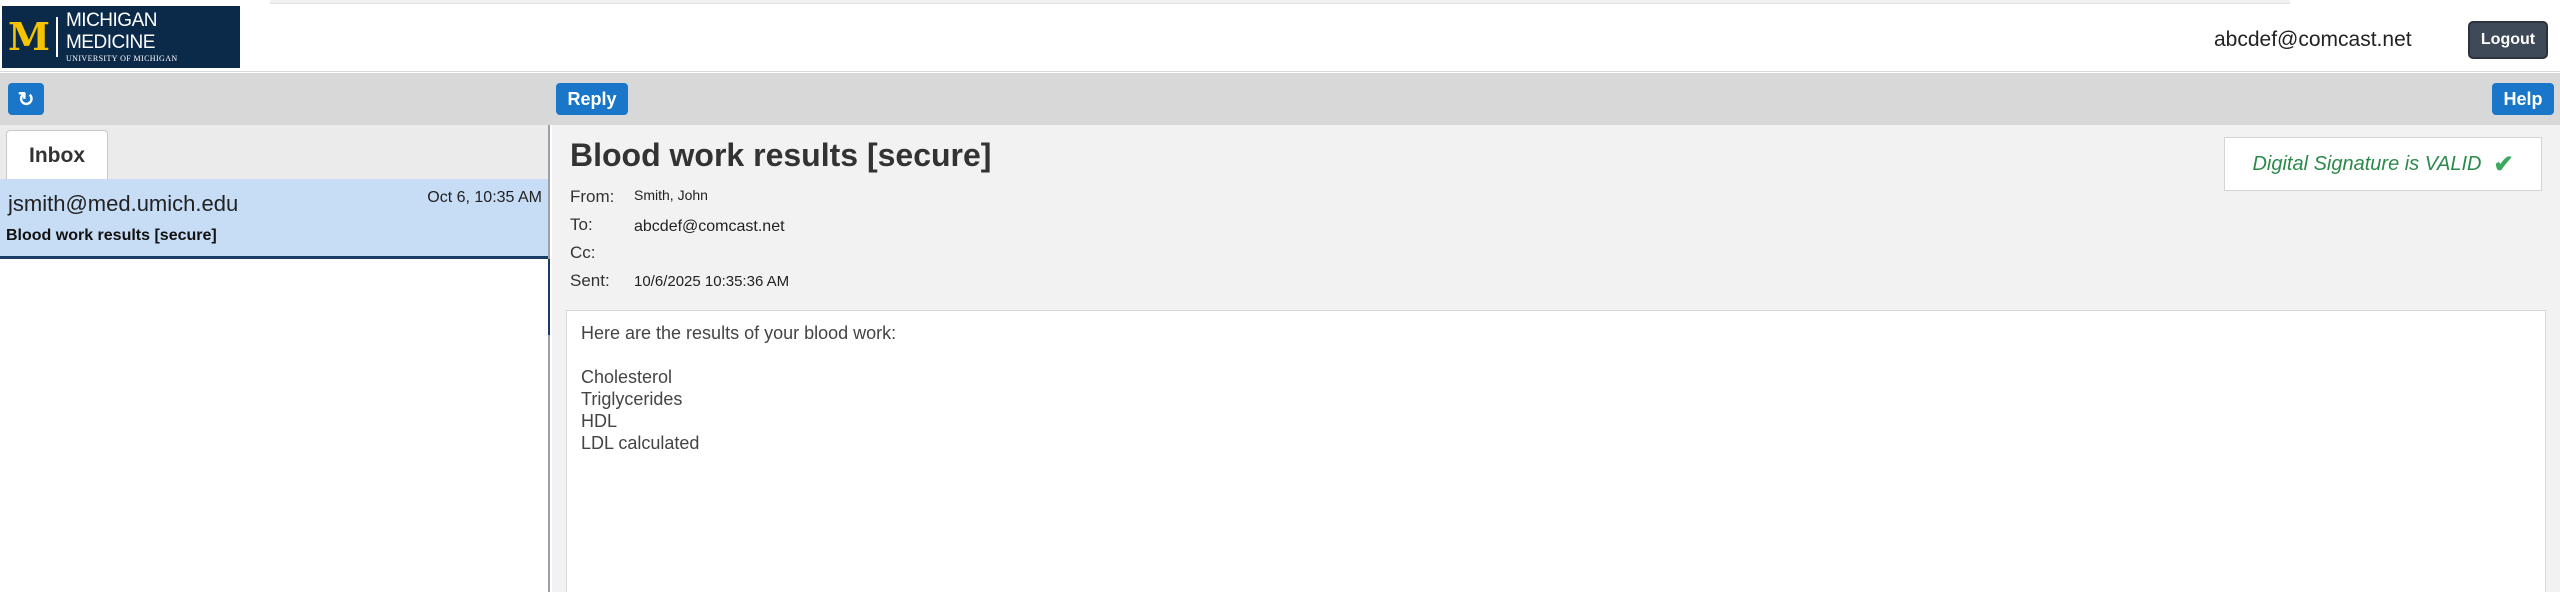  What do you see at coordinates (709, 226) in the screenshot?
I see `to-value: abcdef@comcast.net` at bounding box center [709, 226].